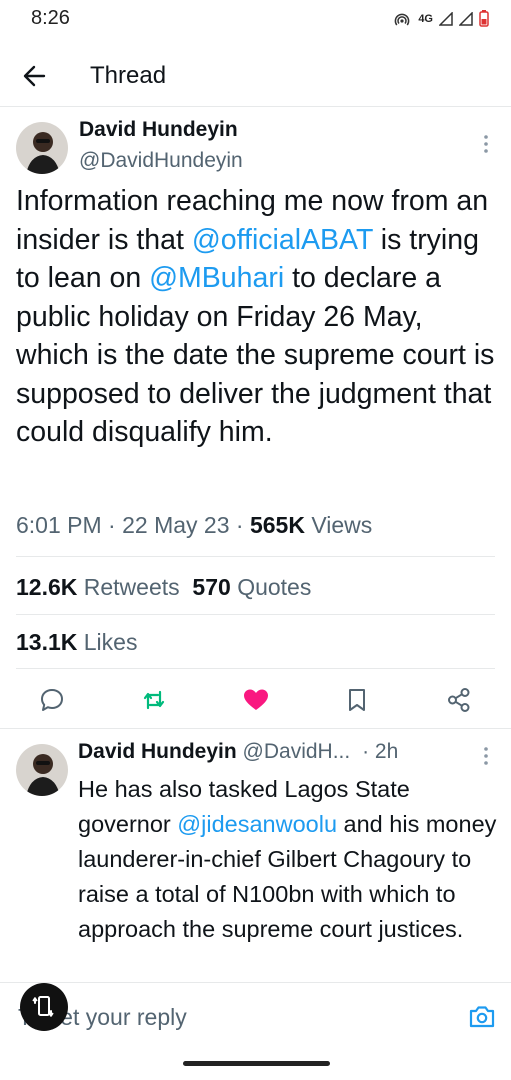  I want to click on page-title: Thread, so click(128, 75).